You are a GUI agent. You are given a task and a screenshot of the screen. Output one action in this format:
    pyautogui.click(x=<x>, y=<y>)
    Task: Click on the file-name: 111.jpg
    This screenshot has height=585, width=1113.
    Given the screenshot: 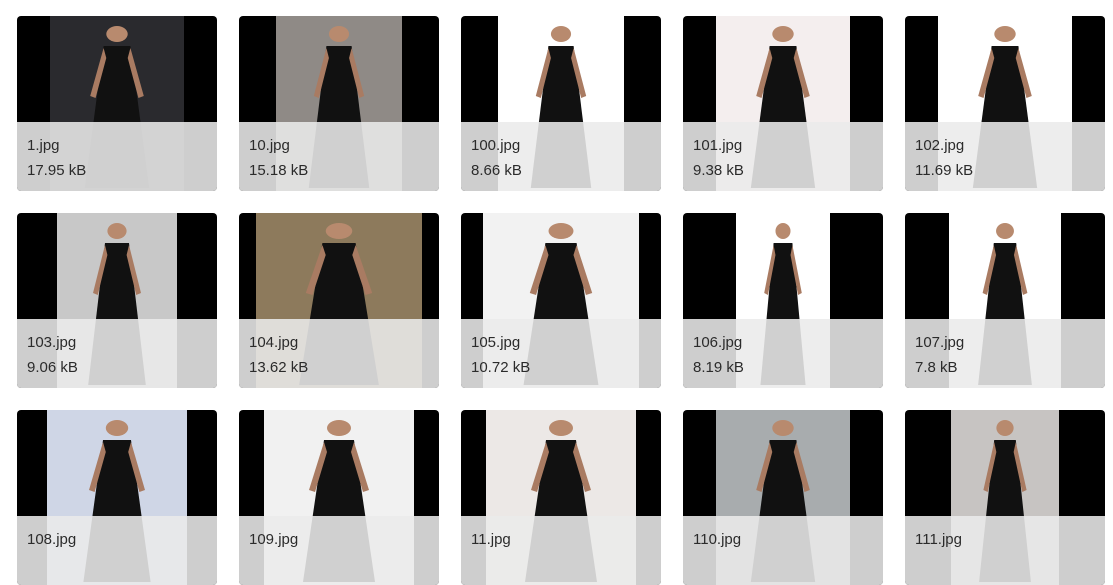 What is the action you would take?
    pyautogui.click(x=938, y=539)
    